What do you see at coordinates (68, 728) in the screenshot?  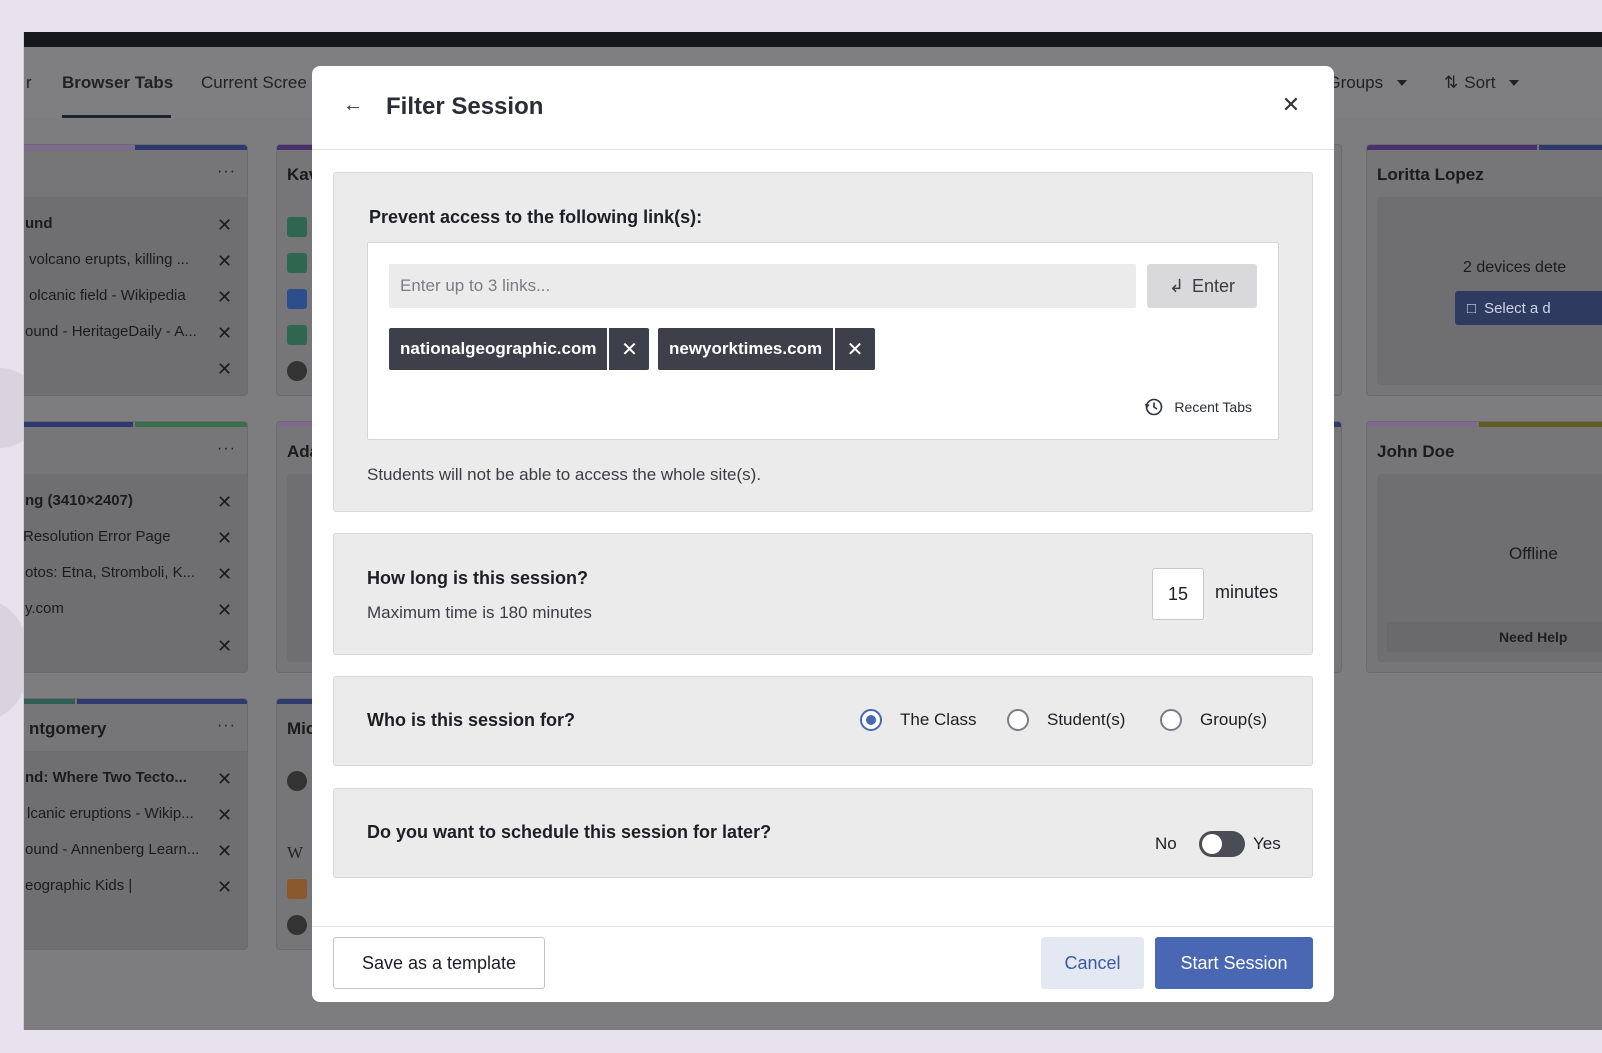 I see `card-title: ntgomery` at bounding box center [68, 728].